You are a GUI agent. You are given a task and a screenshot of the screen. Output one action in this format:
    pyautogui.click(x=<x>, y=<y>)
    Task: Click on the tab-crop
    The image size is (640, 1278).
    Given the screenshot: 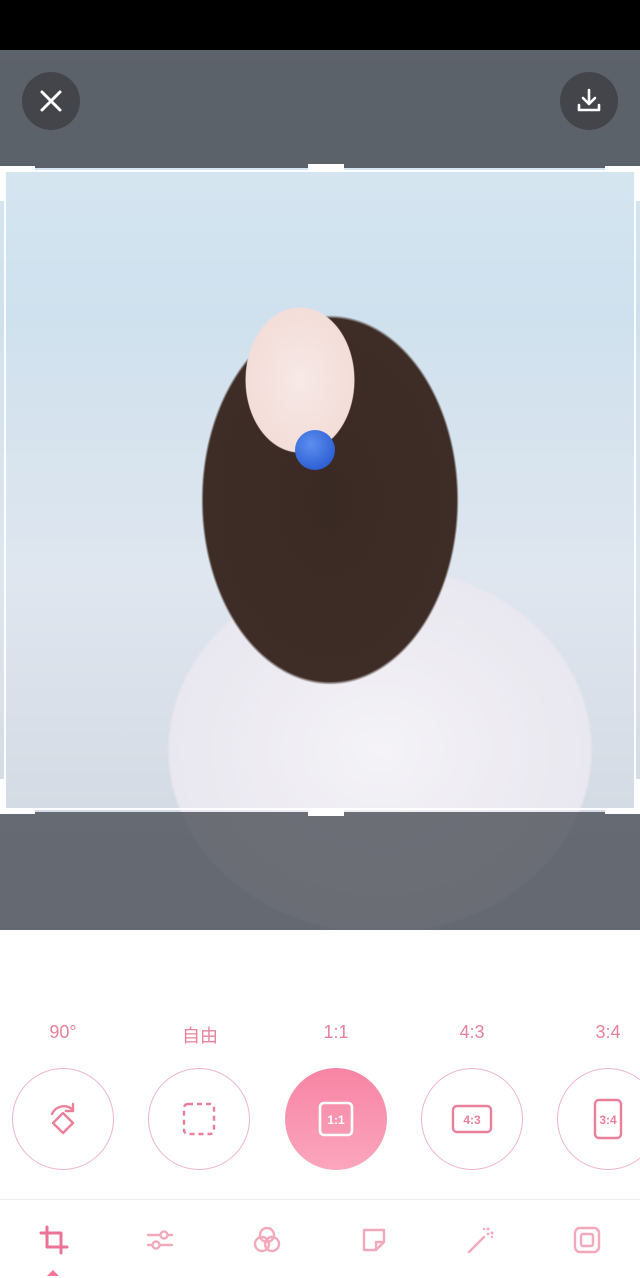 What is the action you would take?
    pyautogui.click(x=54, y=1240)
    